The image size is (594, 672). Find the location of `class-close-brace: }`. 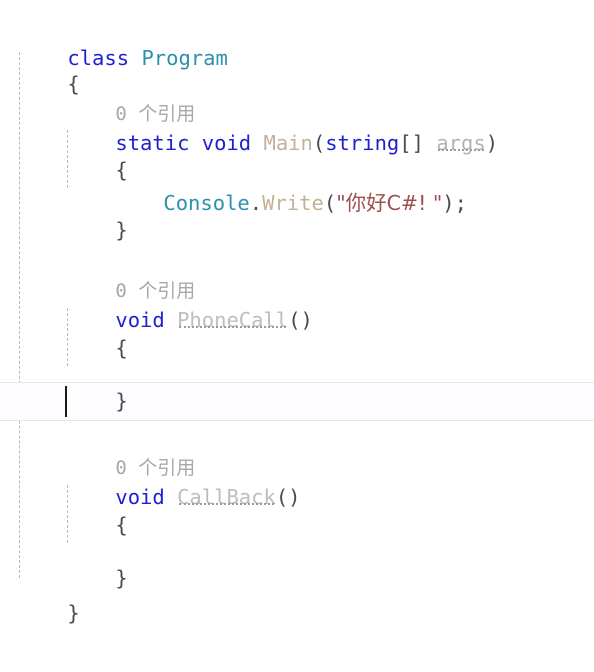

class-close-brace: } is located at coordinates (73, 613).